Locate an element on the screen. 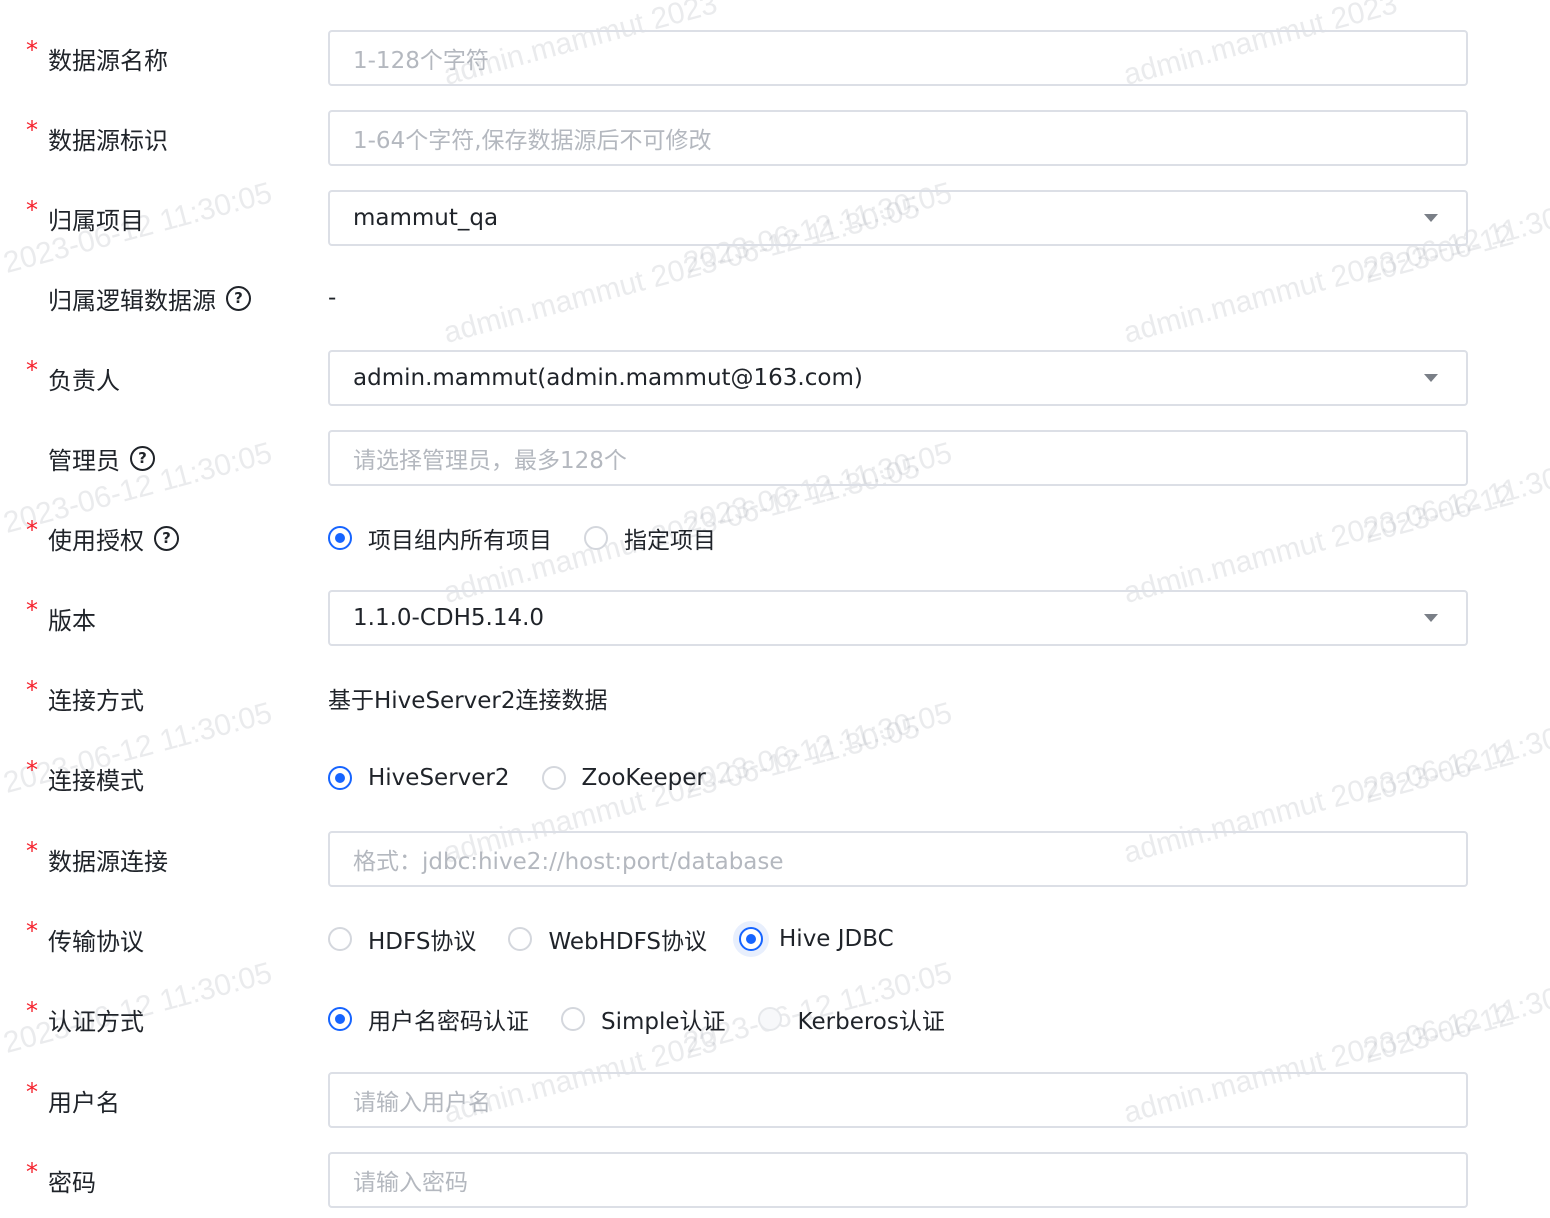 The width and height of the screenshot is (1550, 1218). radio-kerberos: Kerberos认证 is located at coordinates (851, 1019).